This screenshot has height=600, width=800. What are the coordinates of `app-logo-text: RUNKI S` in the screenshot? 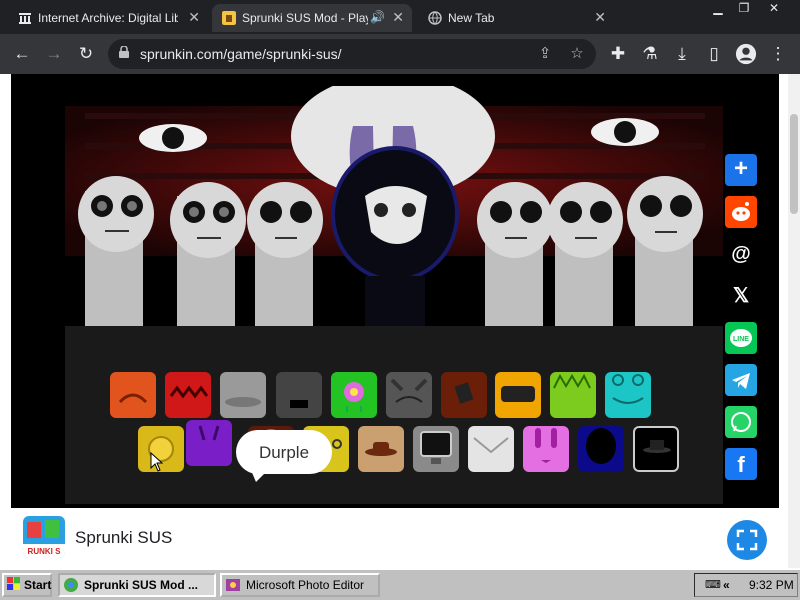 It's located at (45, 551).